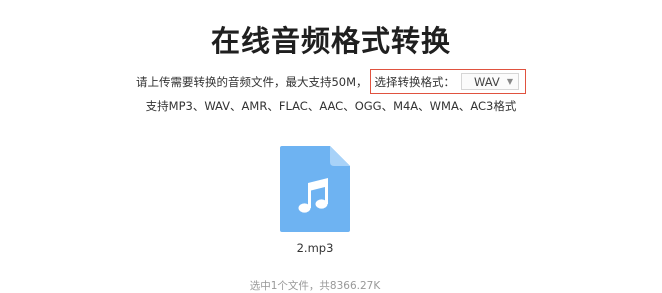 The height and width of the screenshot is (293, 662). What do you see at coordinates (331, 106) in the screenshot?
I see `supported-formats-text: 支持MP3、WAV、AMR、FLAC、AAC、OGG、M4A、WMA、AC3格式` at bounding box center [331, 106].